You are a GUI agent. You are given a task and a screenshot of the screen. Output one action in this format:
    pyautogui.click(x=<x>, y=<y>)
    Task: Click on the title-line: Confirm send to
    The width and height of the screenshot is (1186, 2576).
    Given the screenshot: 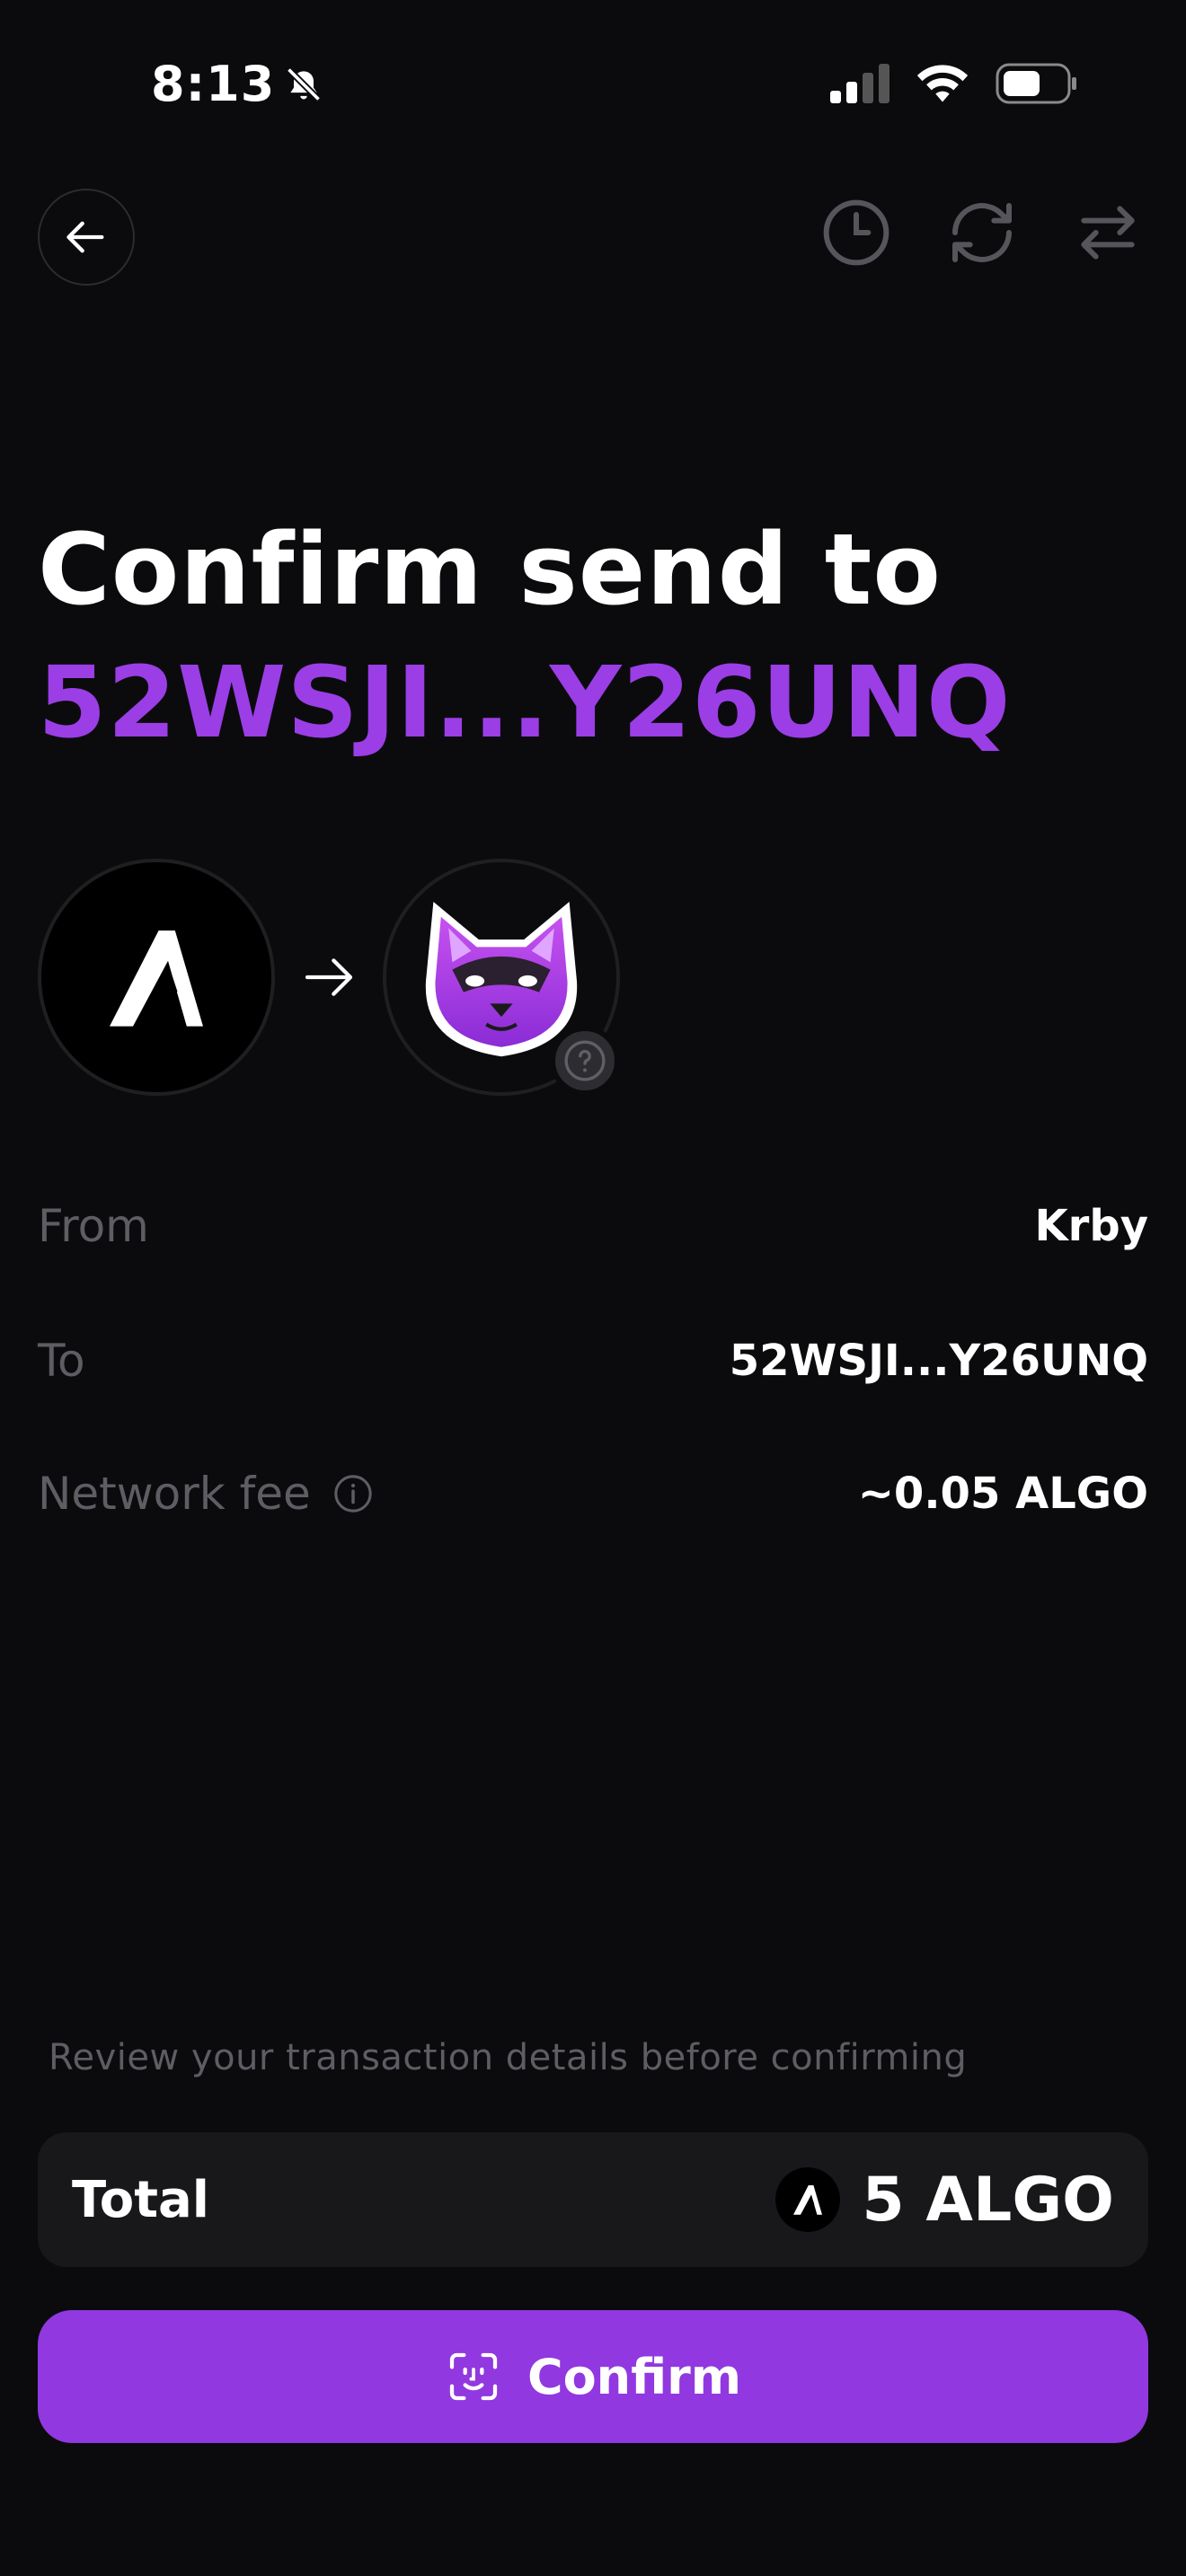 What is the action you would take?
    pyautogui.click(x=490, y=569)
    